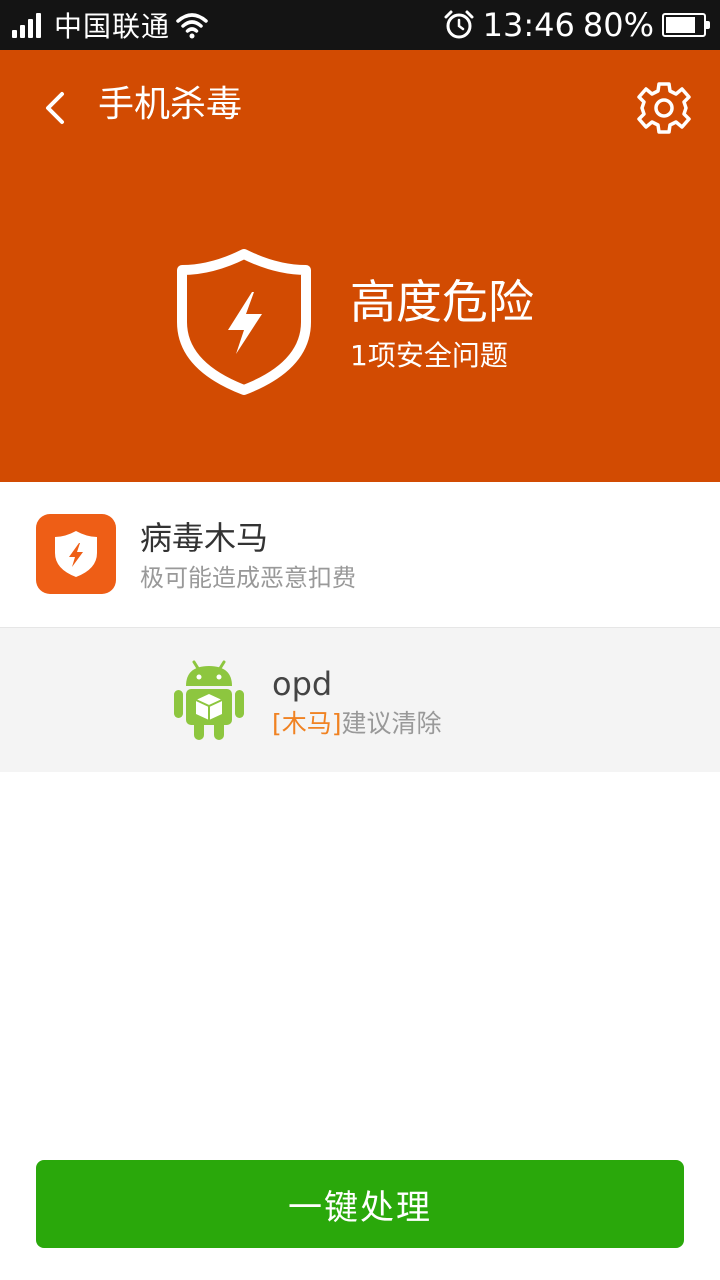 This screenshot has height=1280, width=720. I want to click on status-time: 13:46, so click(528, 25).